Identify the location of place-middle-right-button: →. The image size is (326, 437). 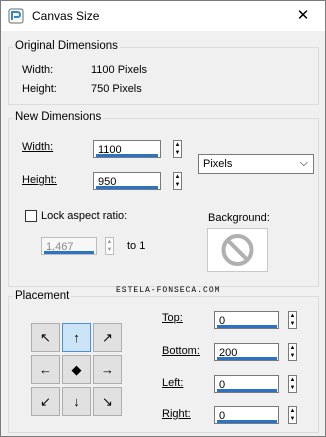
(107, 369).